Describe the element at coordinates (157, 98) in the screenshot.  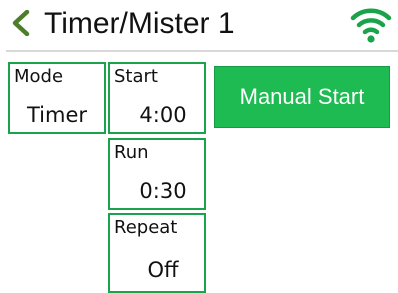
I see `start-setting: Start 4:00` at that location.